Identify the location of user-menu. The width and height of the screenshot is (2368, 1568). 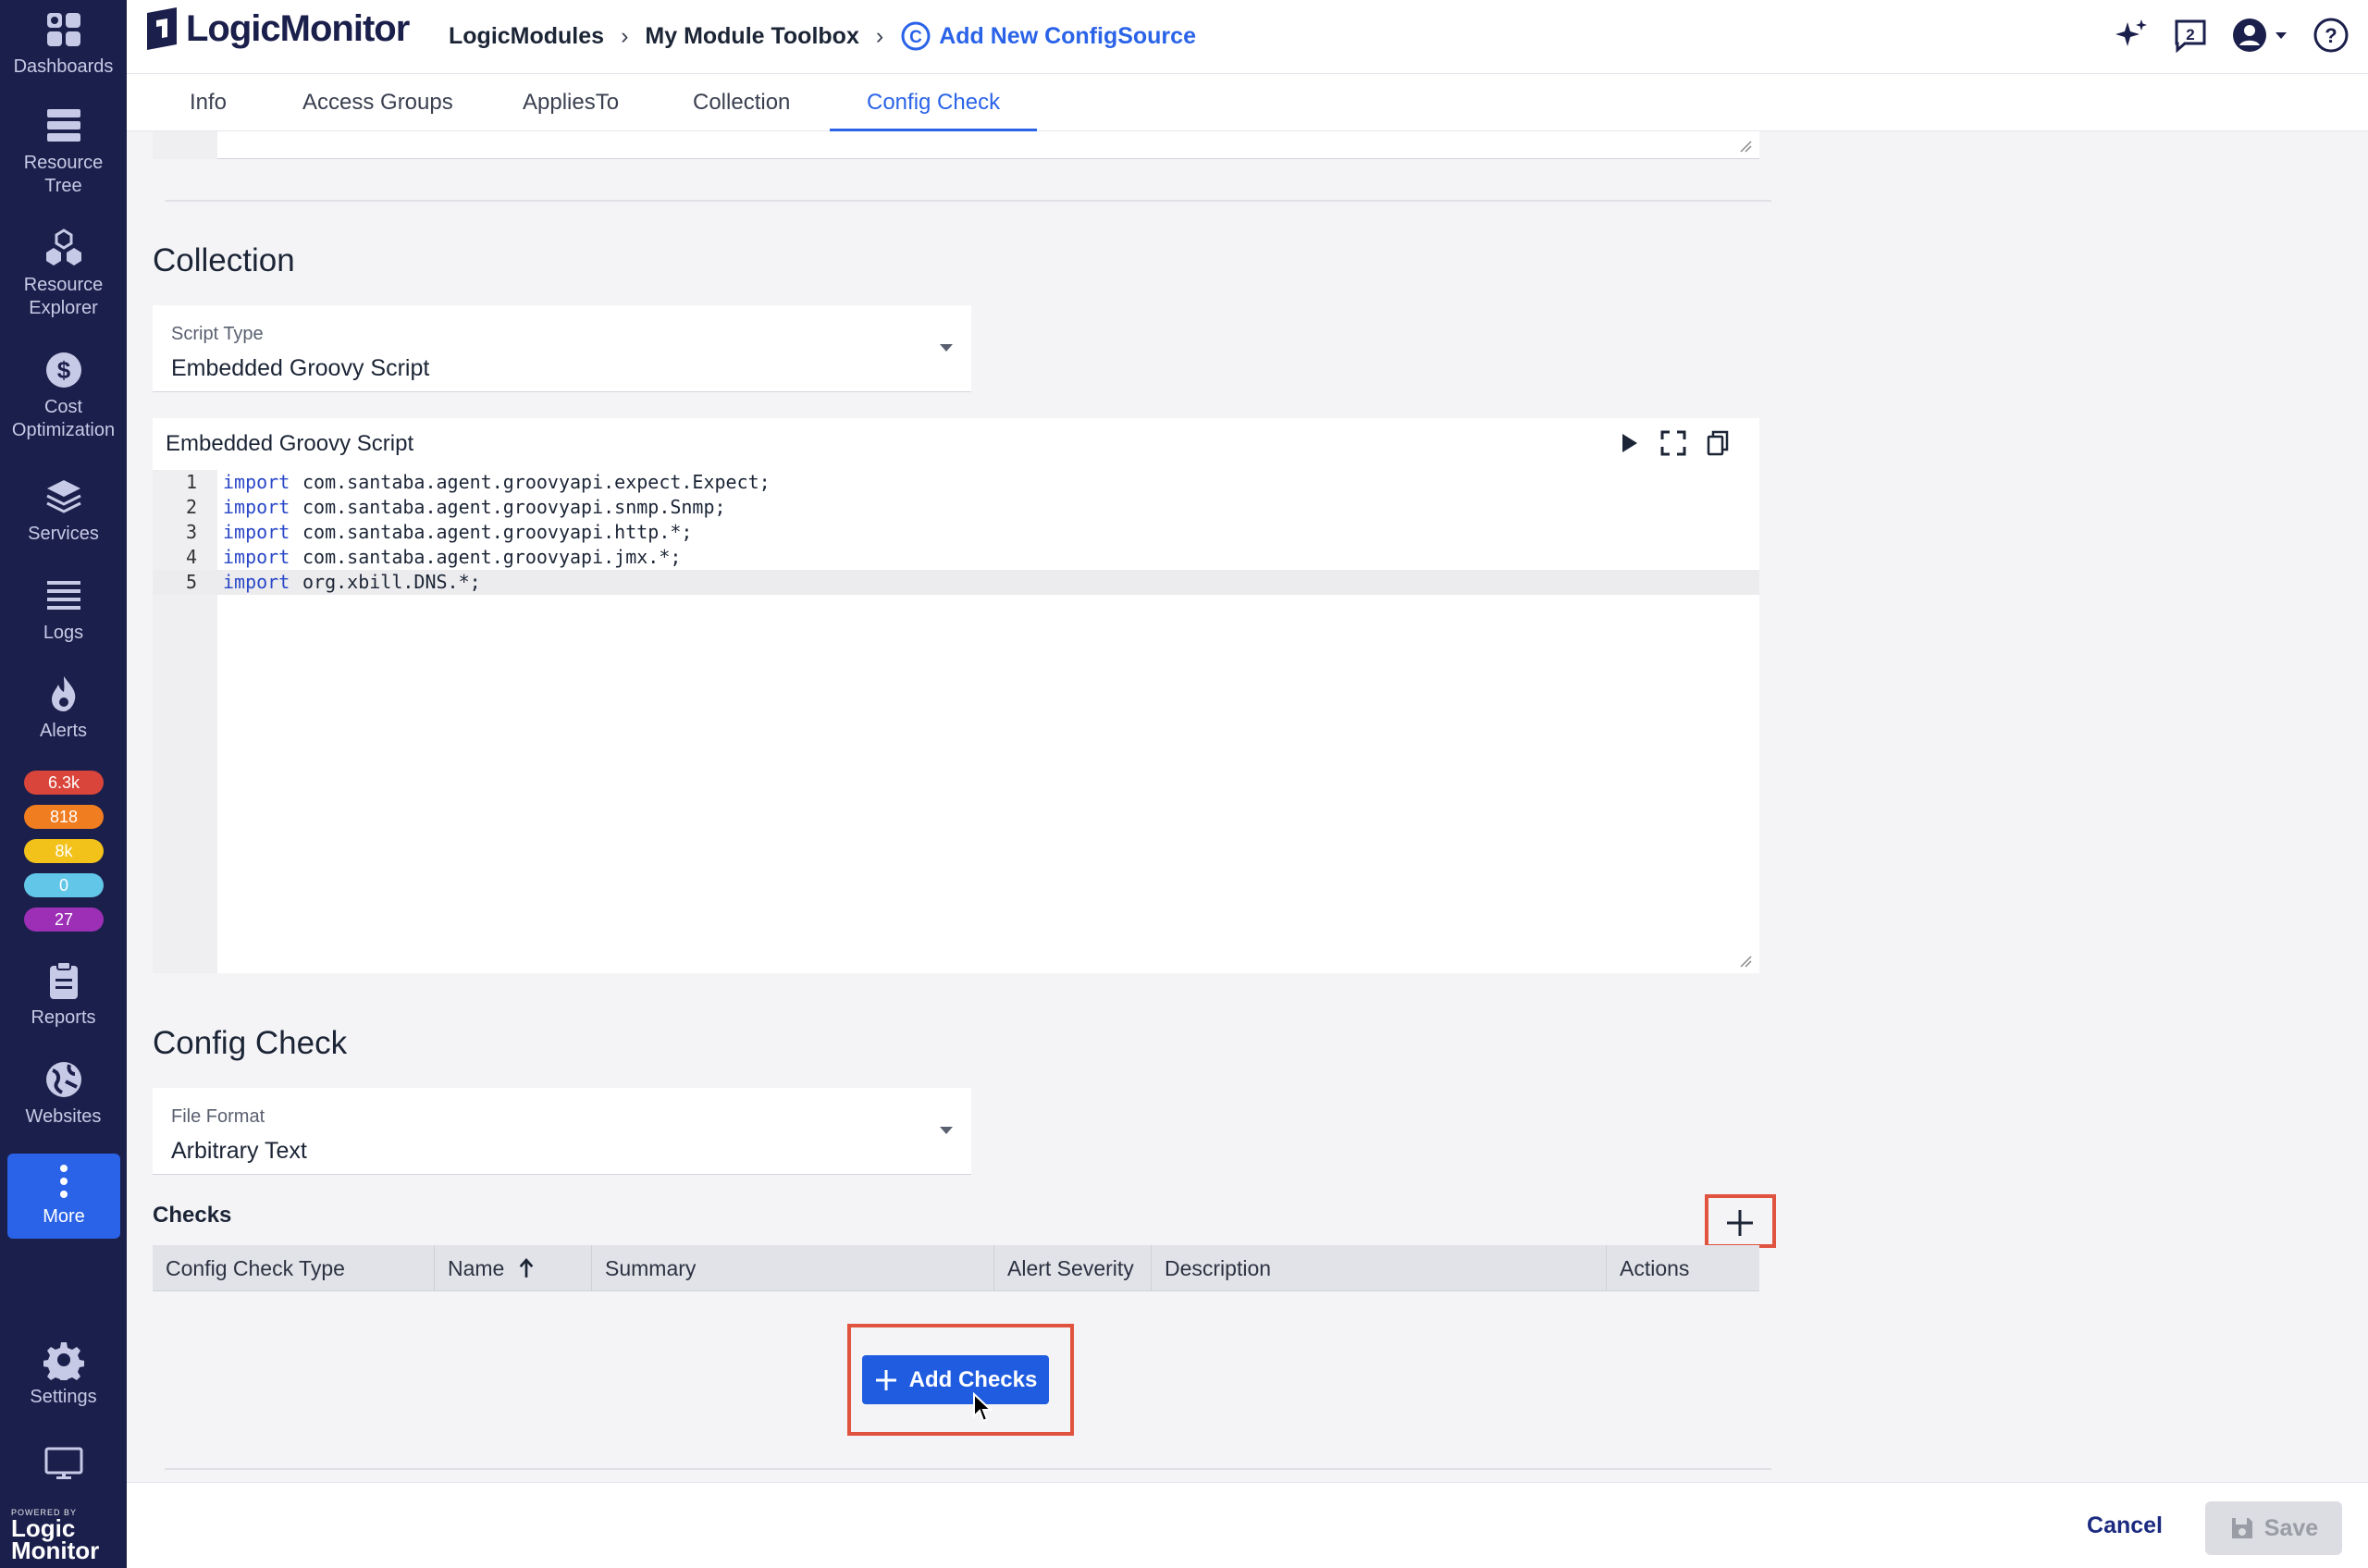
(2260, 35).